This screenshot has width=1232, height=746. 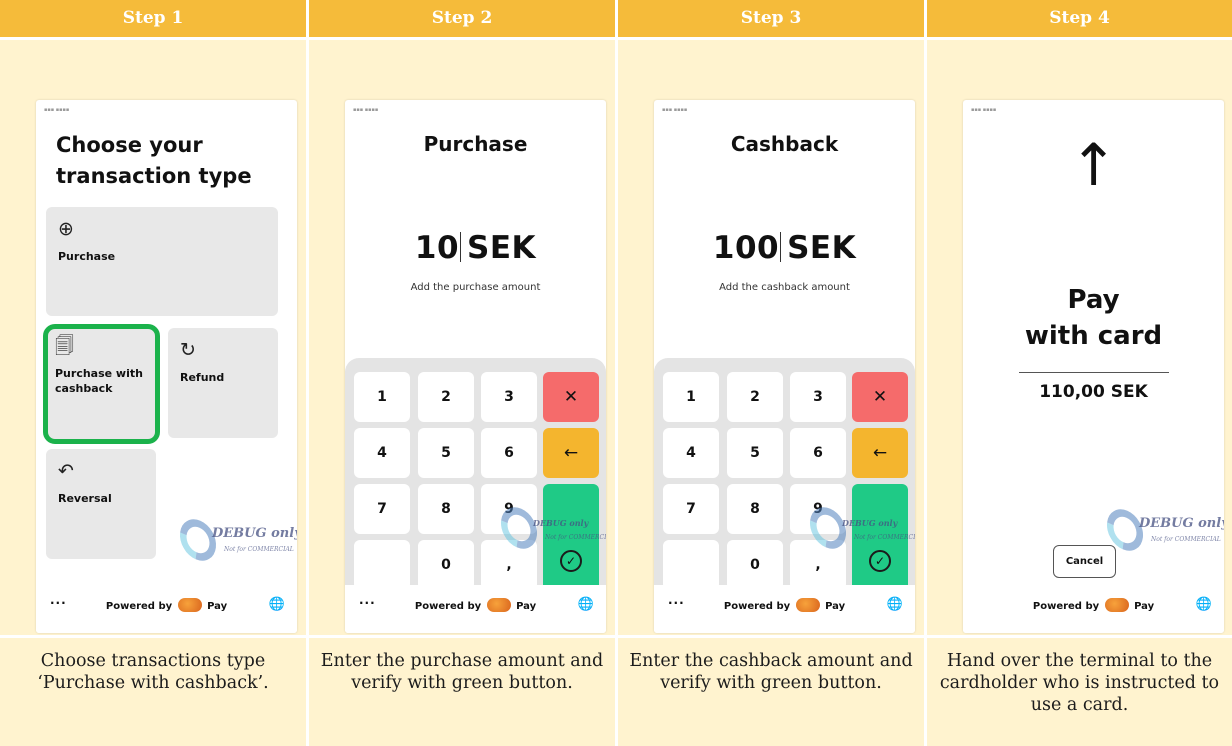 I want to click on divider, so click(x=1094, y=372).